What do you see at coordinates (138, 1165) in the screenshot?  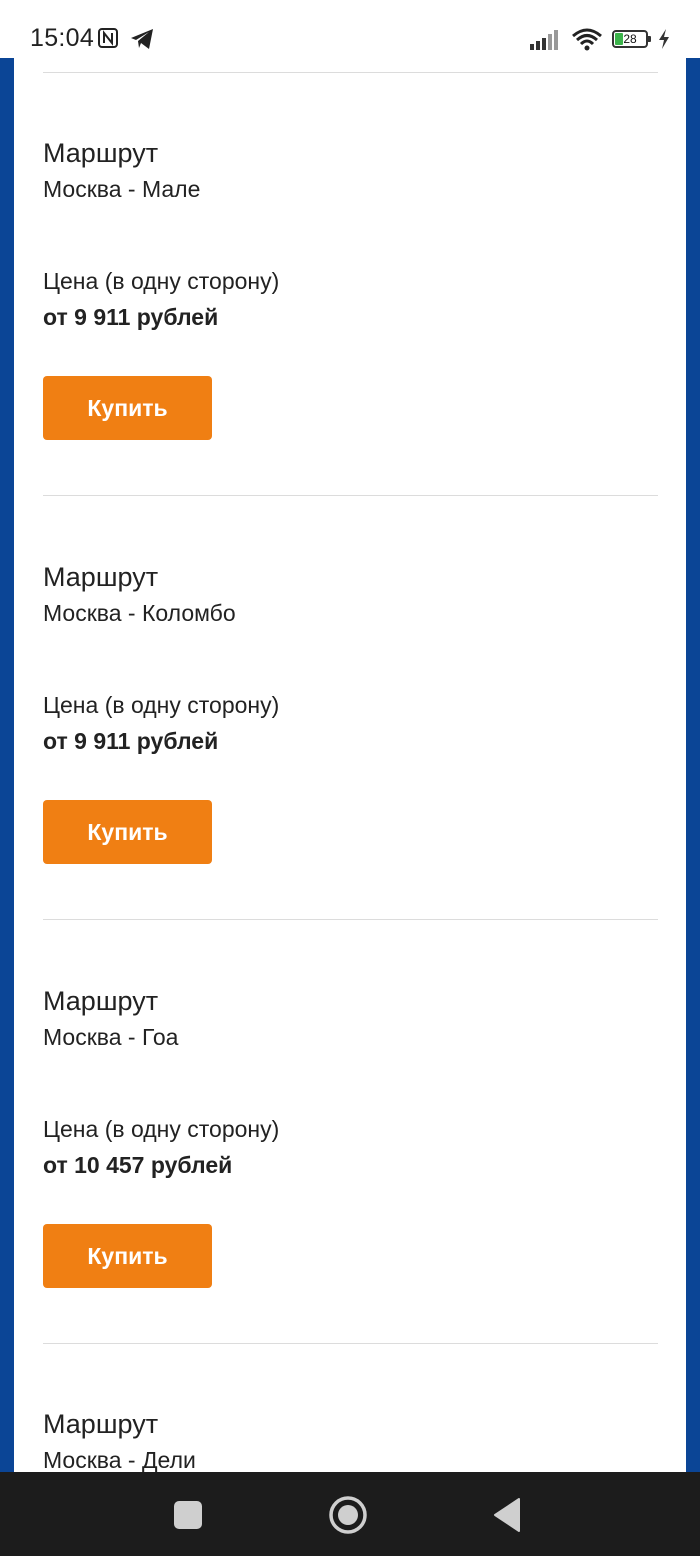 I see `price-value: от 10 457 рублей` at bounding box center [138, 1165].